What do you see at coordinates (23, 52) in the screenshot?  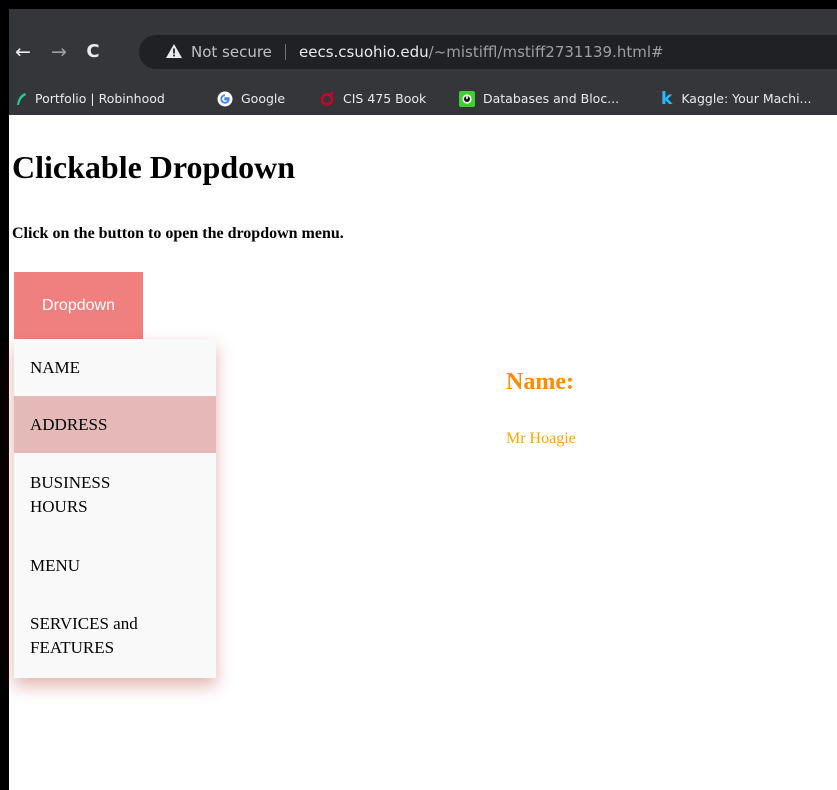 I see `back-icon: ←` at bounding box center [23, 52].